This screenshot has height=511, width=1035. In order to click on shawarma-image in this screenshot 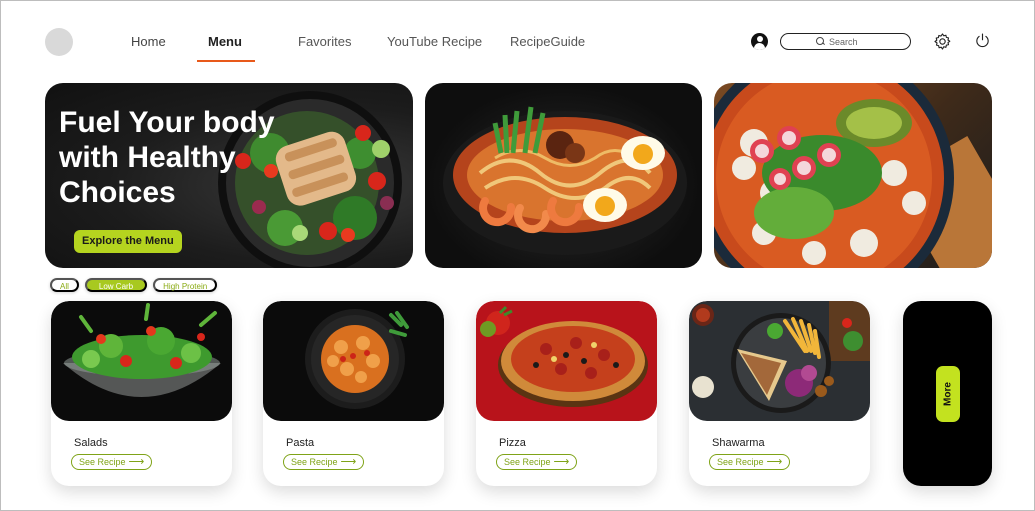, I will do `click(779, 361)`.